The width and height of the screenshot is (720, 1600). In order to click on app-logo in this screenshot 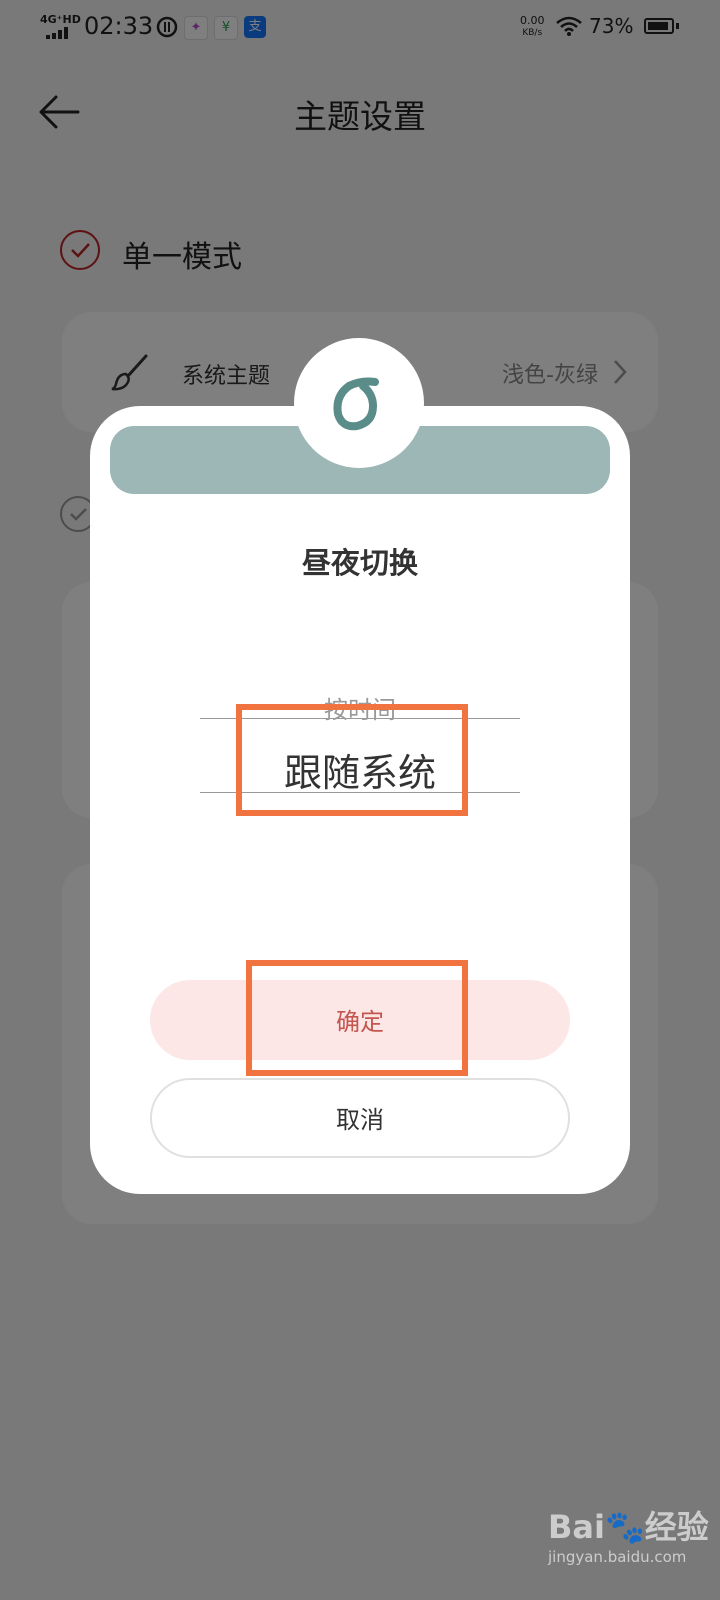, I will do `click(359, 403)`.